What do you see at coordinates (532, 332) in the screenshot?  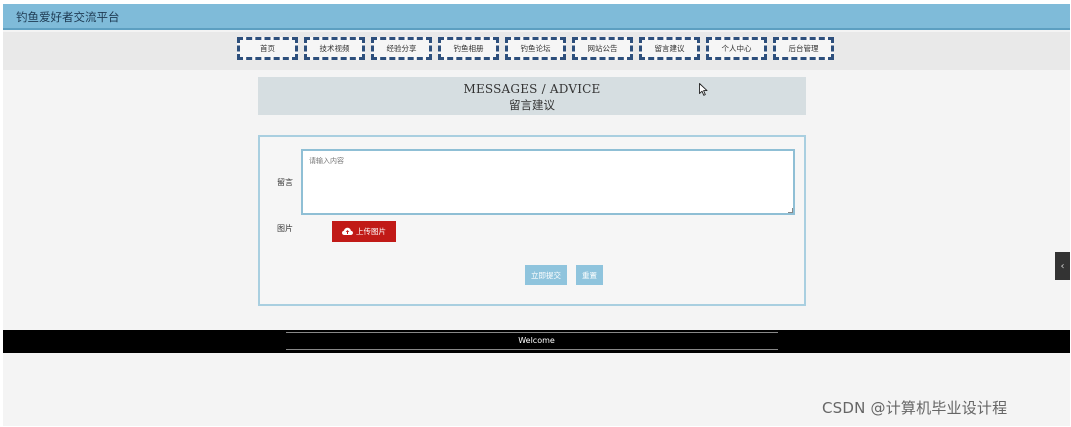 I see `footer-divider-top` at bounding box center [532, 332].